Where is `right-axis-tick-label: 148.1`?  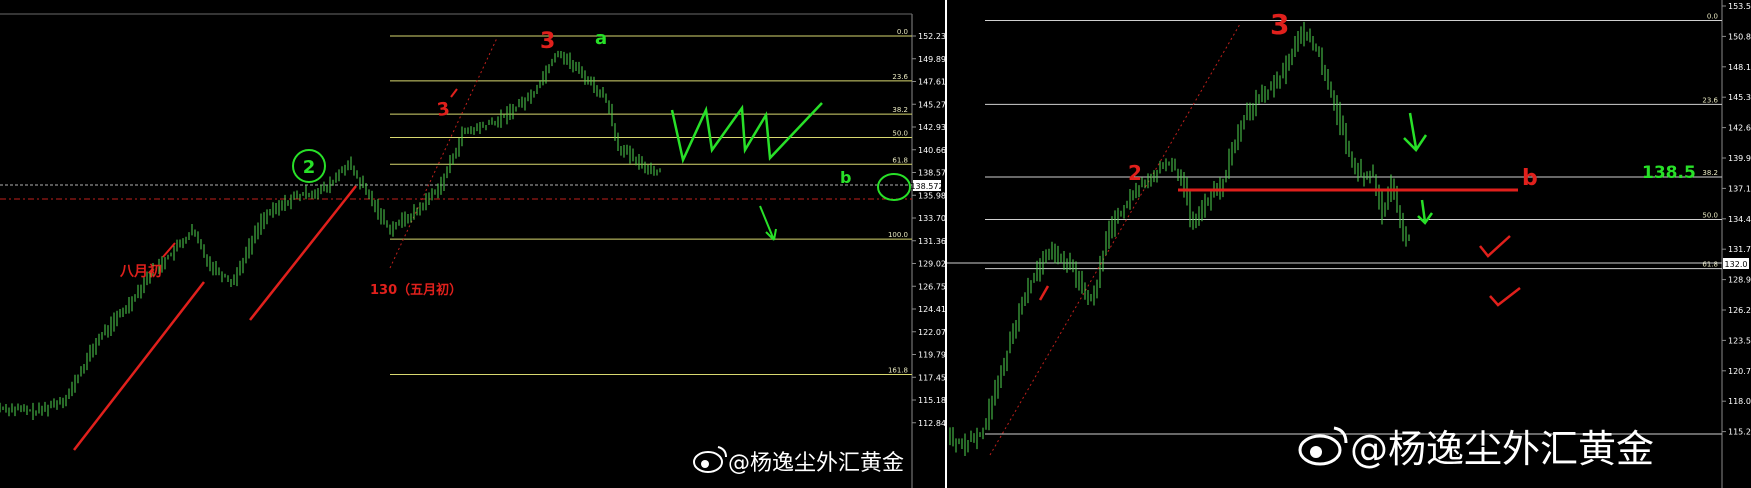
right-axis-tick-label: 148.1 is located at coordinates (1739, 67).